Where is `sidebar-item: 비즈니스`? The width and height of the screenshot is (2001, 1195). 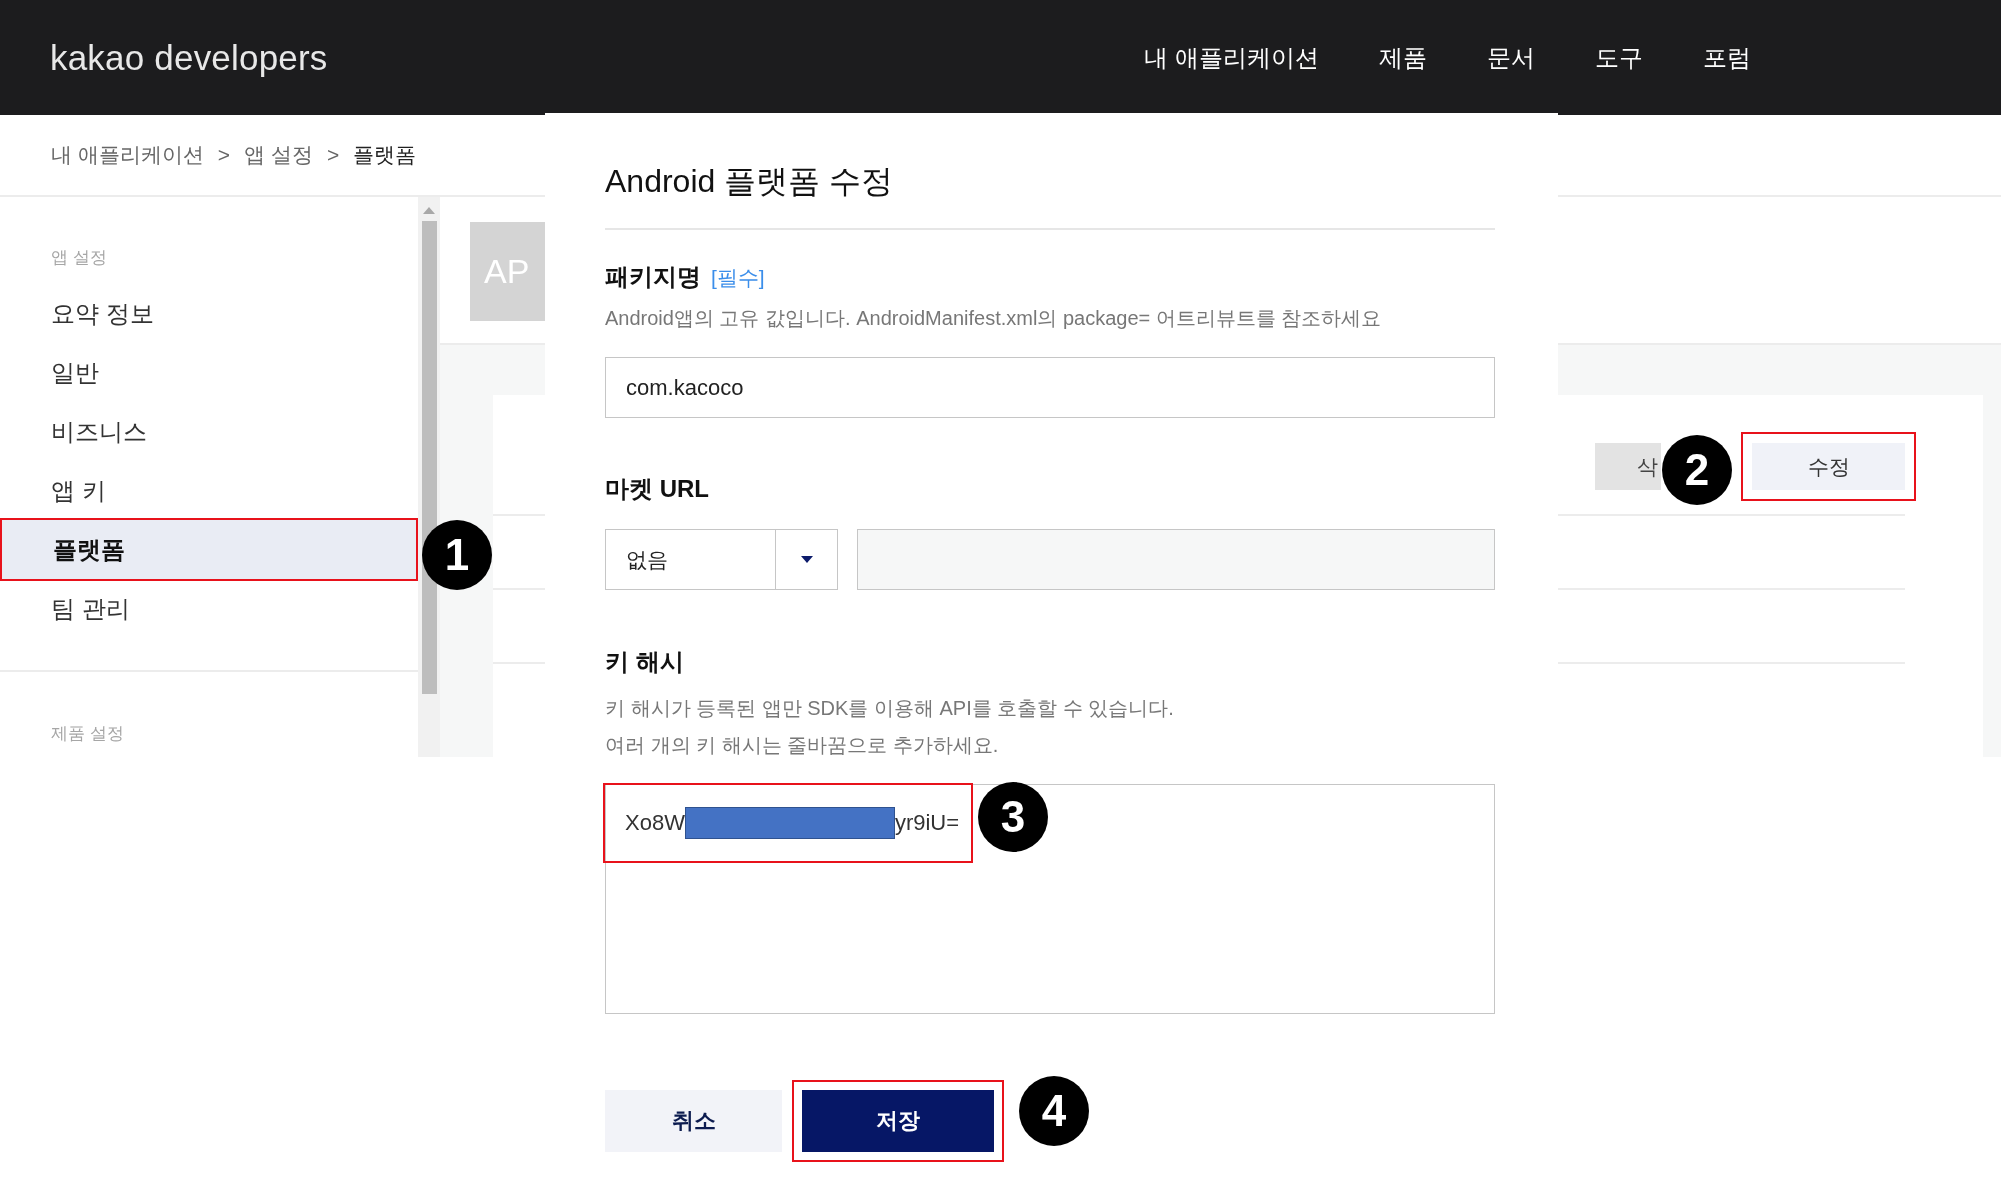
sidebar-item: 비즈니스 is located at coordinates (209, 431).